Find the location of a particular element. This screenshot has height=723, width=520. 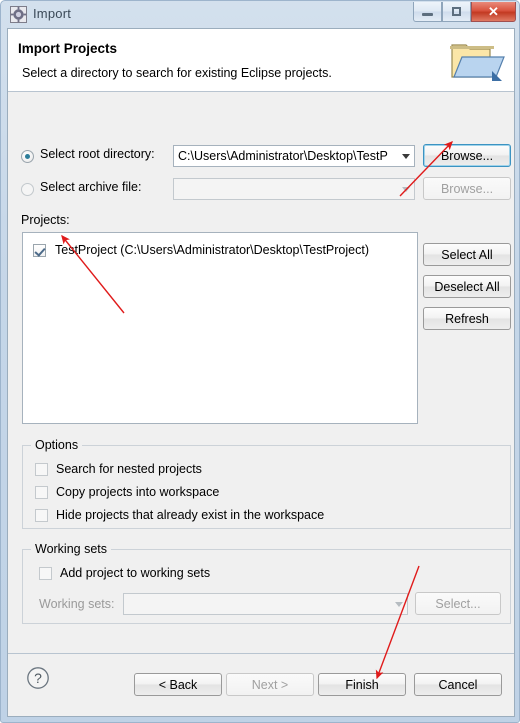

projects-label: Projects: is located at coordinates (45, 220).